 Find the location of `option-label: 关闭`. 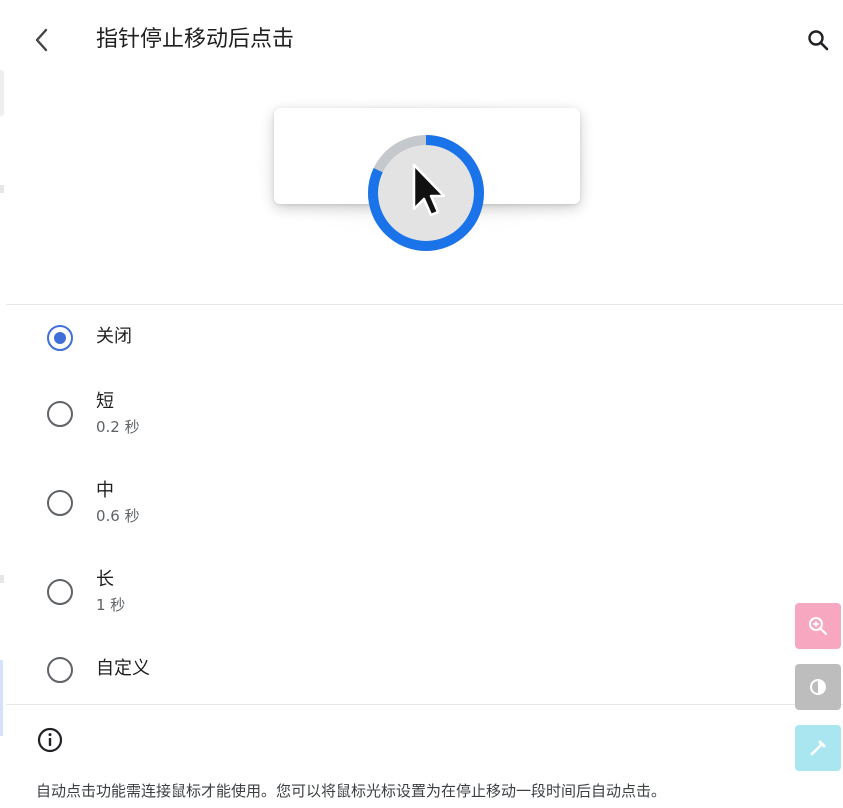

option-label: 关闭 is located at coordinates (114, 336).